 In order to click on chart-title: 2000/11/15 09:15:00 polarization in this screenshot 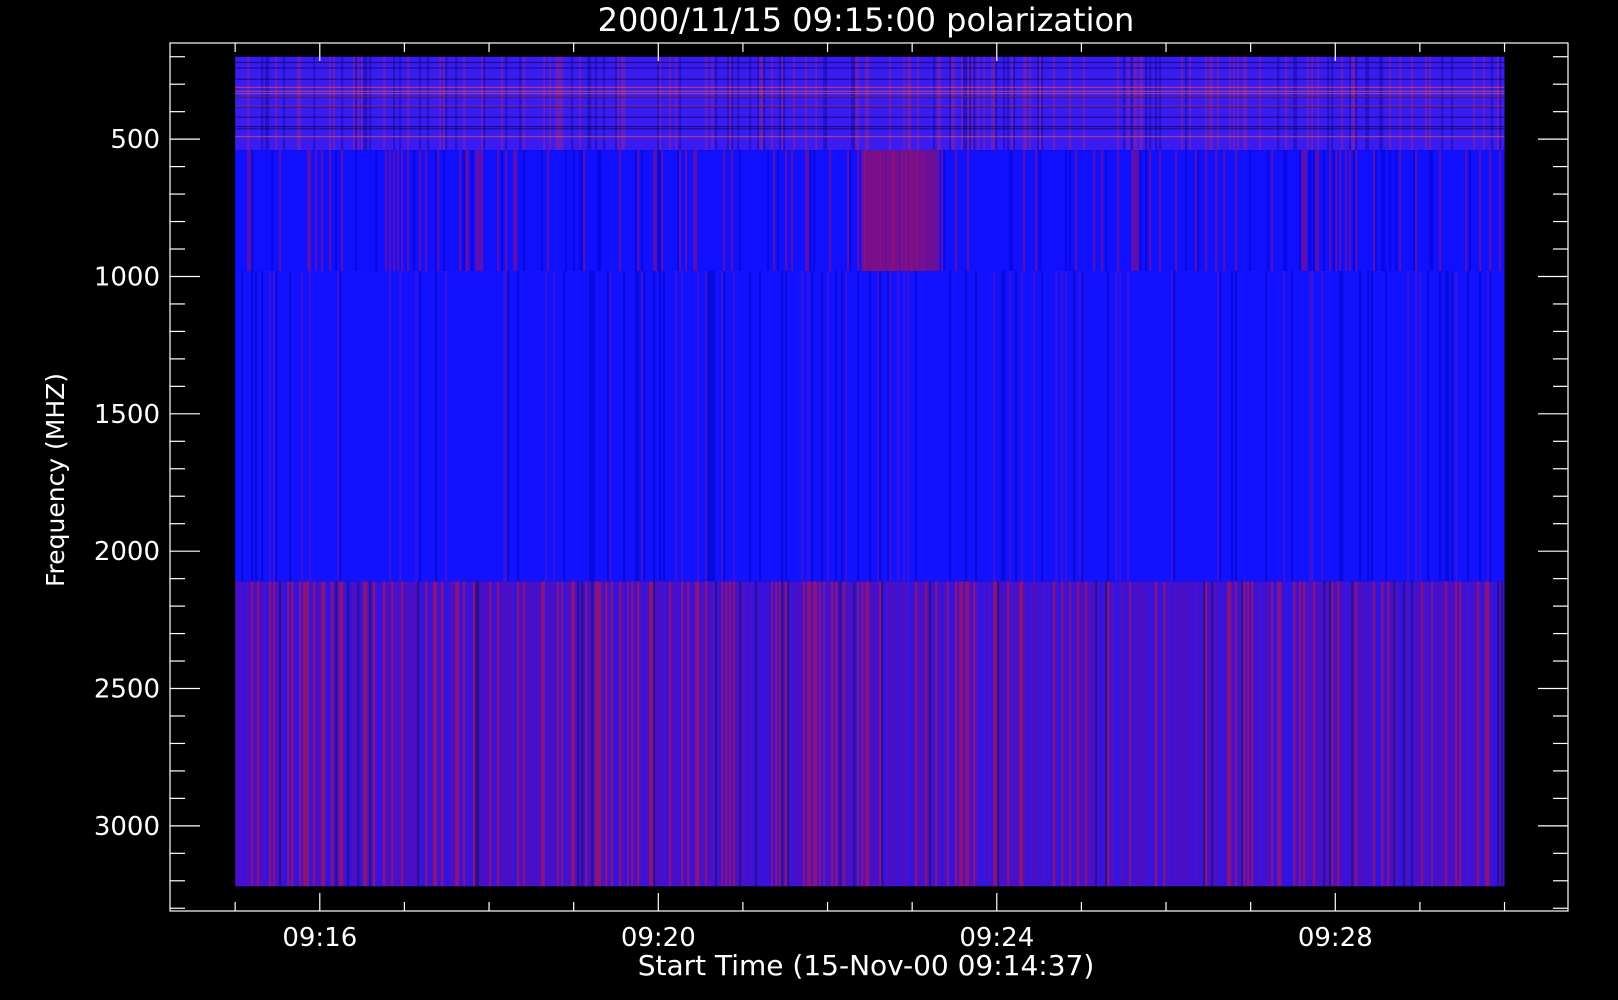, I will do `click(866, 20)`.